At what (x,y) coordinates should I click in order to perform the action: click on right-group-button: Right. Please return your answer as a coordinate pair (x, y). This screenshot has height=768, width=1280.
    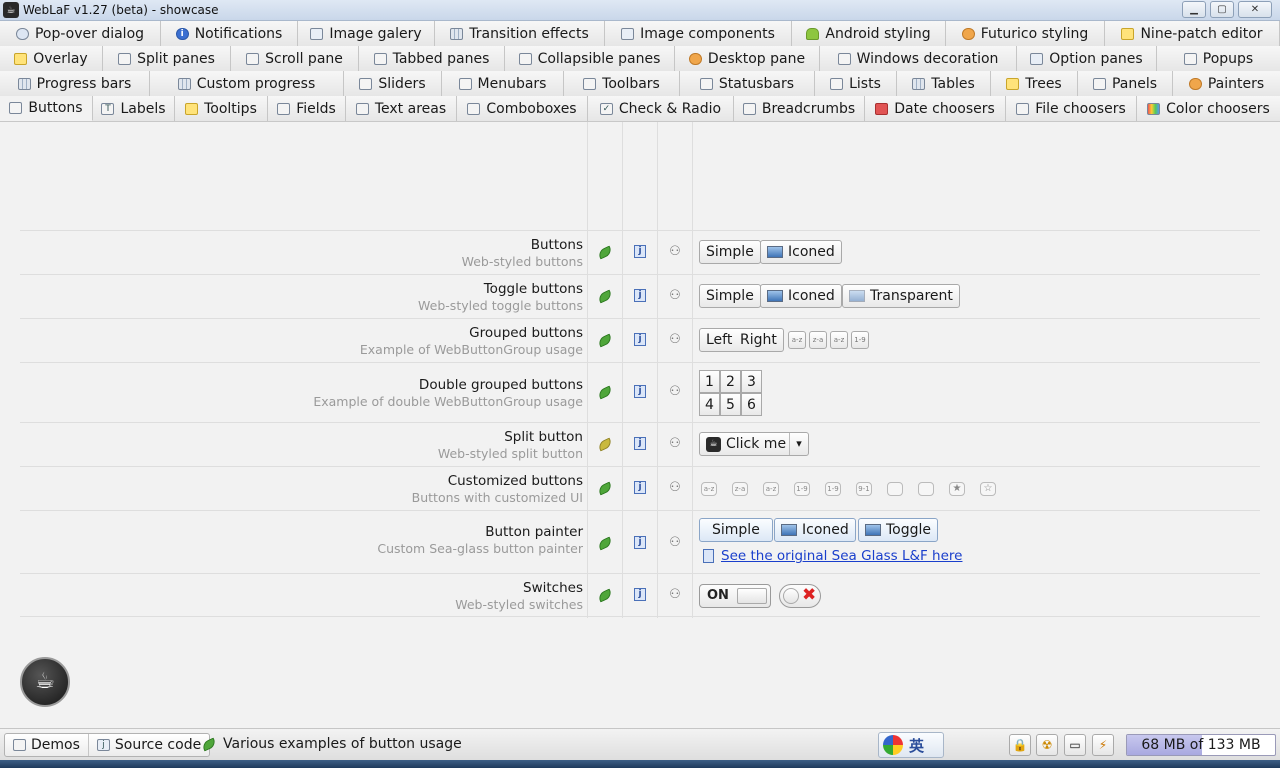
    Looking at the image, I should click on (759, 340).